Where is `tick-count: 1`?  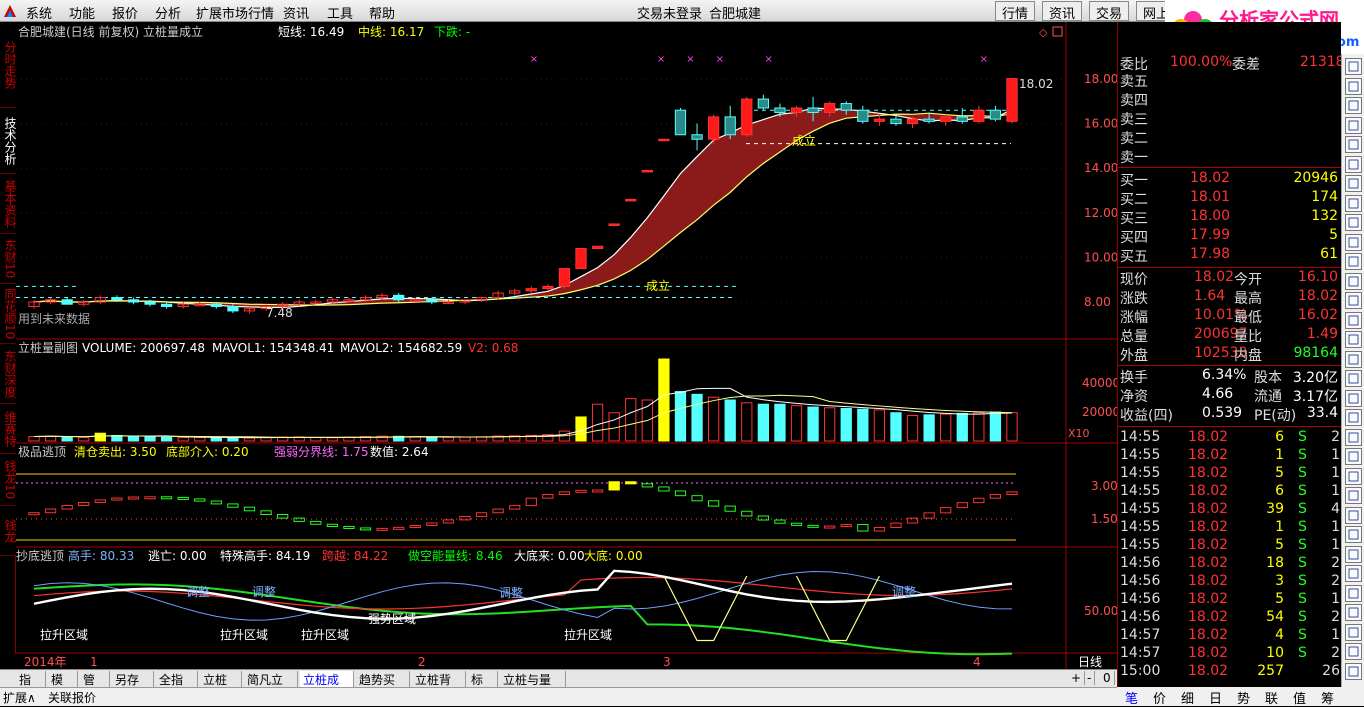 tick-count: 1 is located at coordinates (1335, 545).